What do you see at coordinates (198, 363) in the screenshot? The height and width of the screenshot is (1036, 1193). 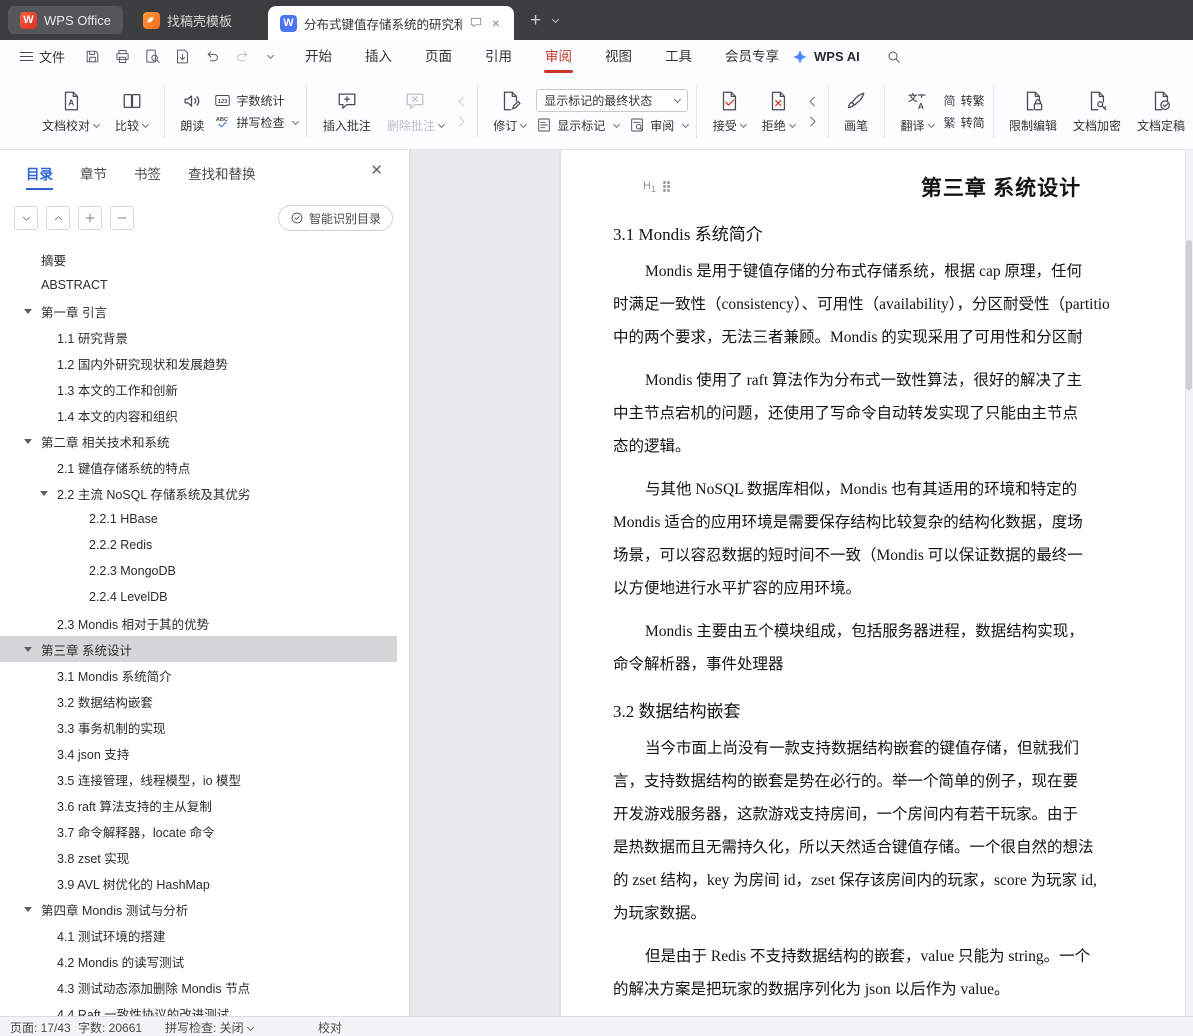 I see `toc-item: 1.2 国内外研究现状和发展趋势` at bounding box center [198, 363].